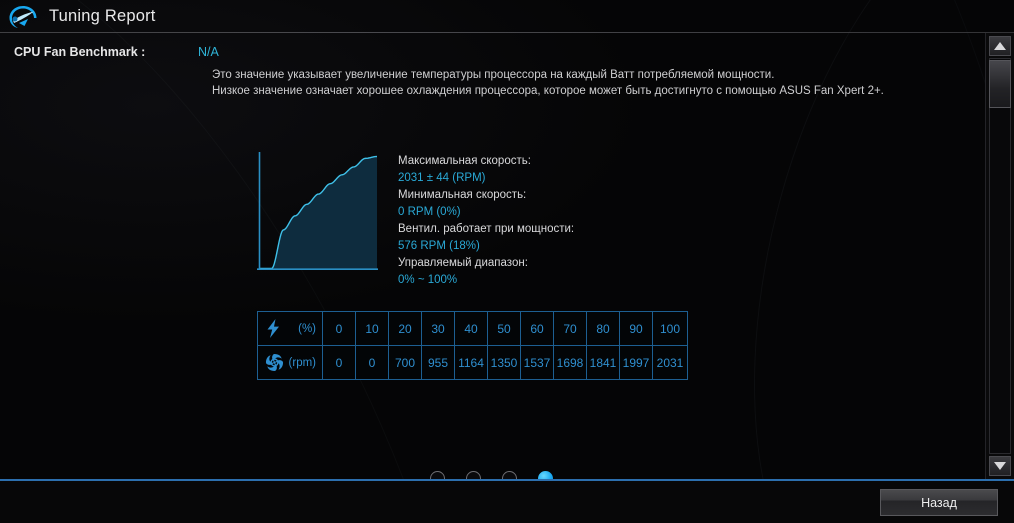  I want to click on scroll-up-arrow-icon, so click(1000, 46).